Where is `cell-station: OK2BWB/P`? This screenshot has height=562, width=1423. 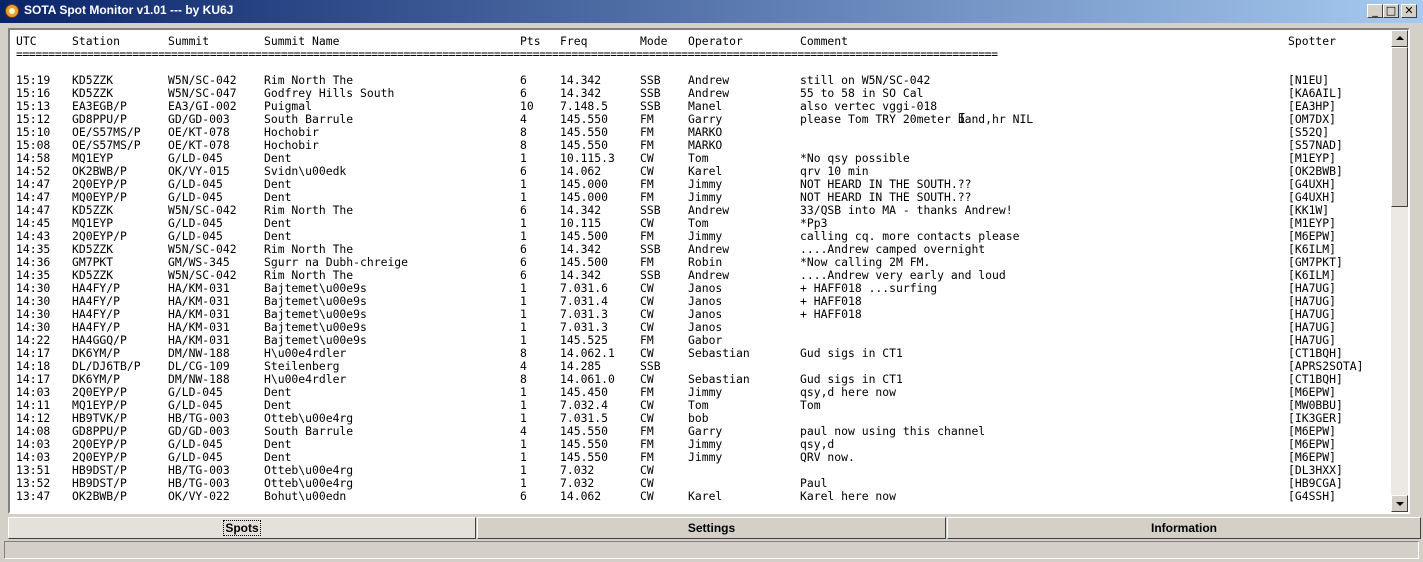
cell-station: OK2BWB/P is located at coordinates (99, 496).